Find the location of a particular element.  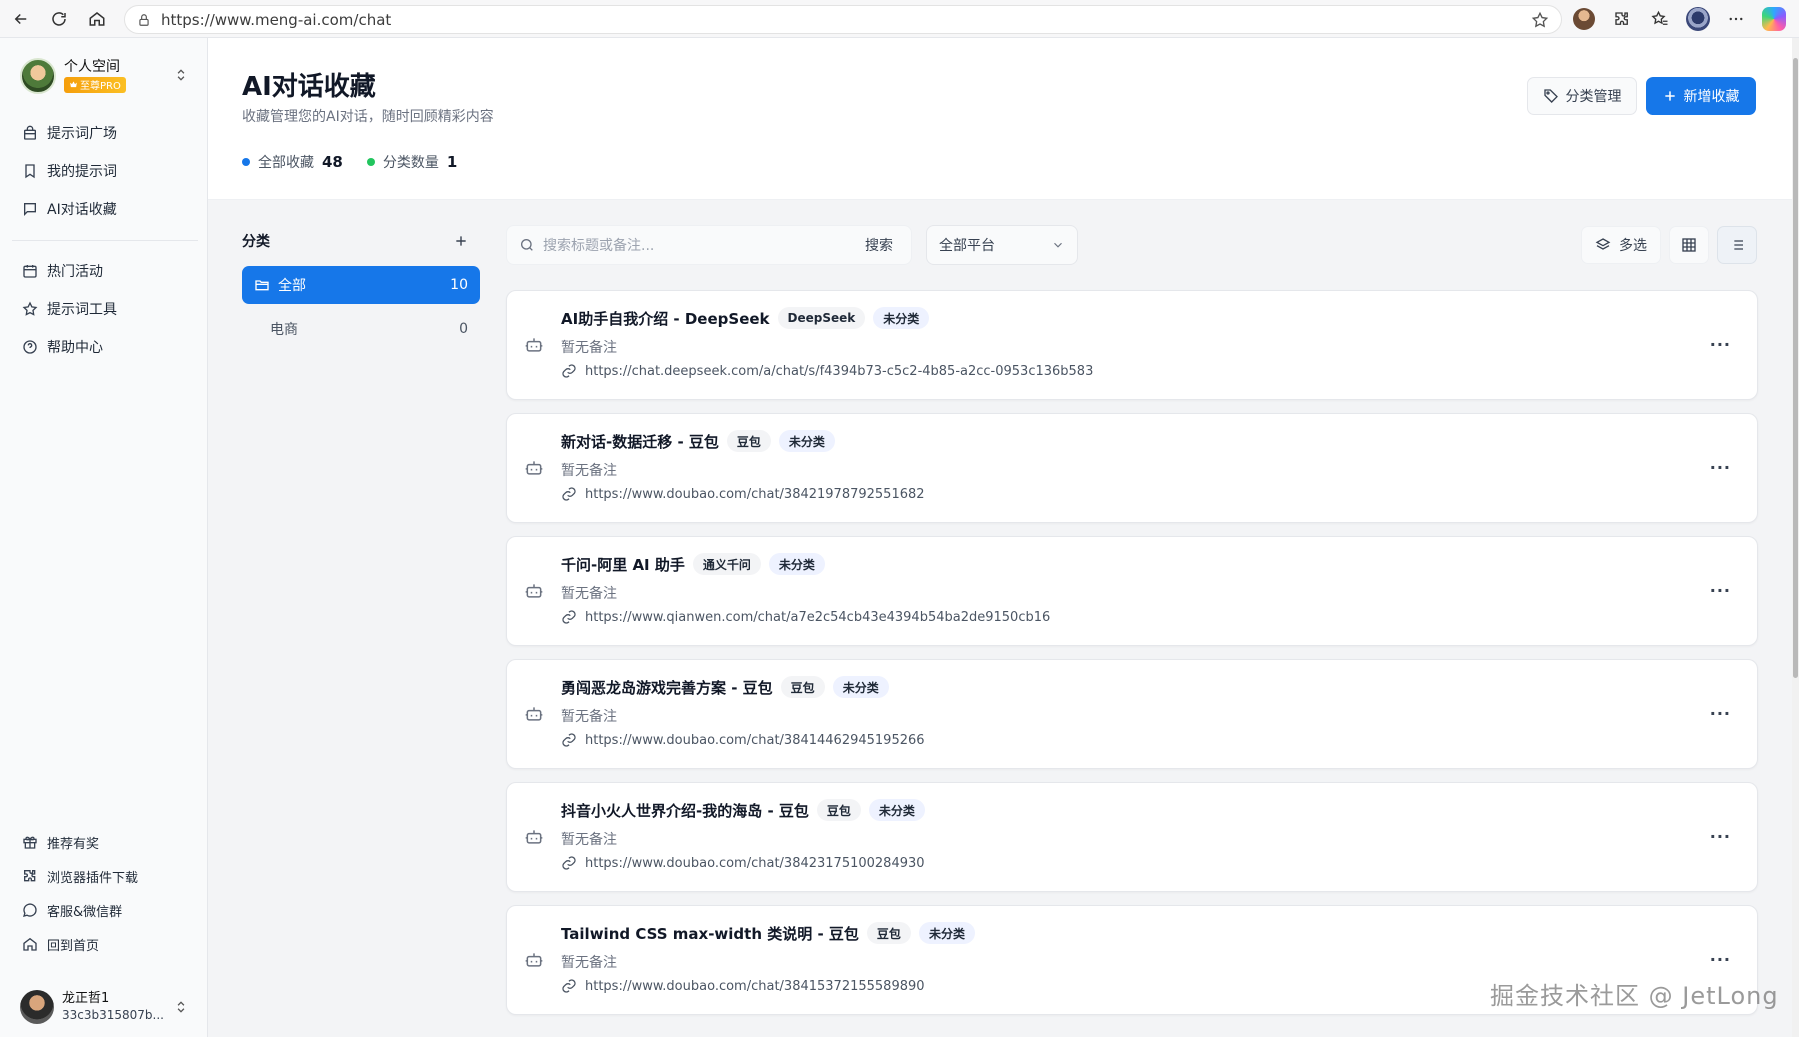

crown-icon is located at coordinates (73, 84).